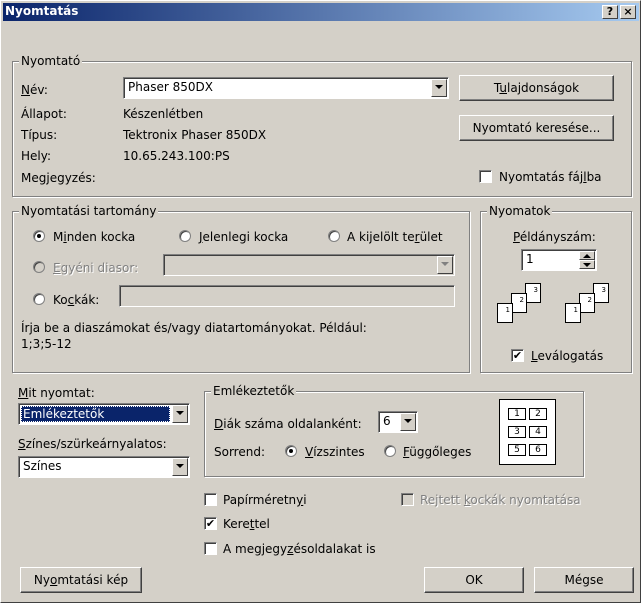  I want to click on color-label: Színes/szürkeárnyalatos:, so click(92, 444).